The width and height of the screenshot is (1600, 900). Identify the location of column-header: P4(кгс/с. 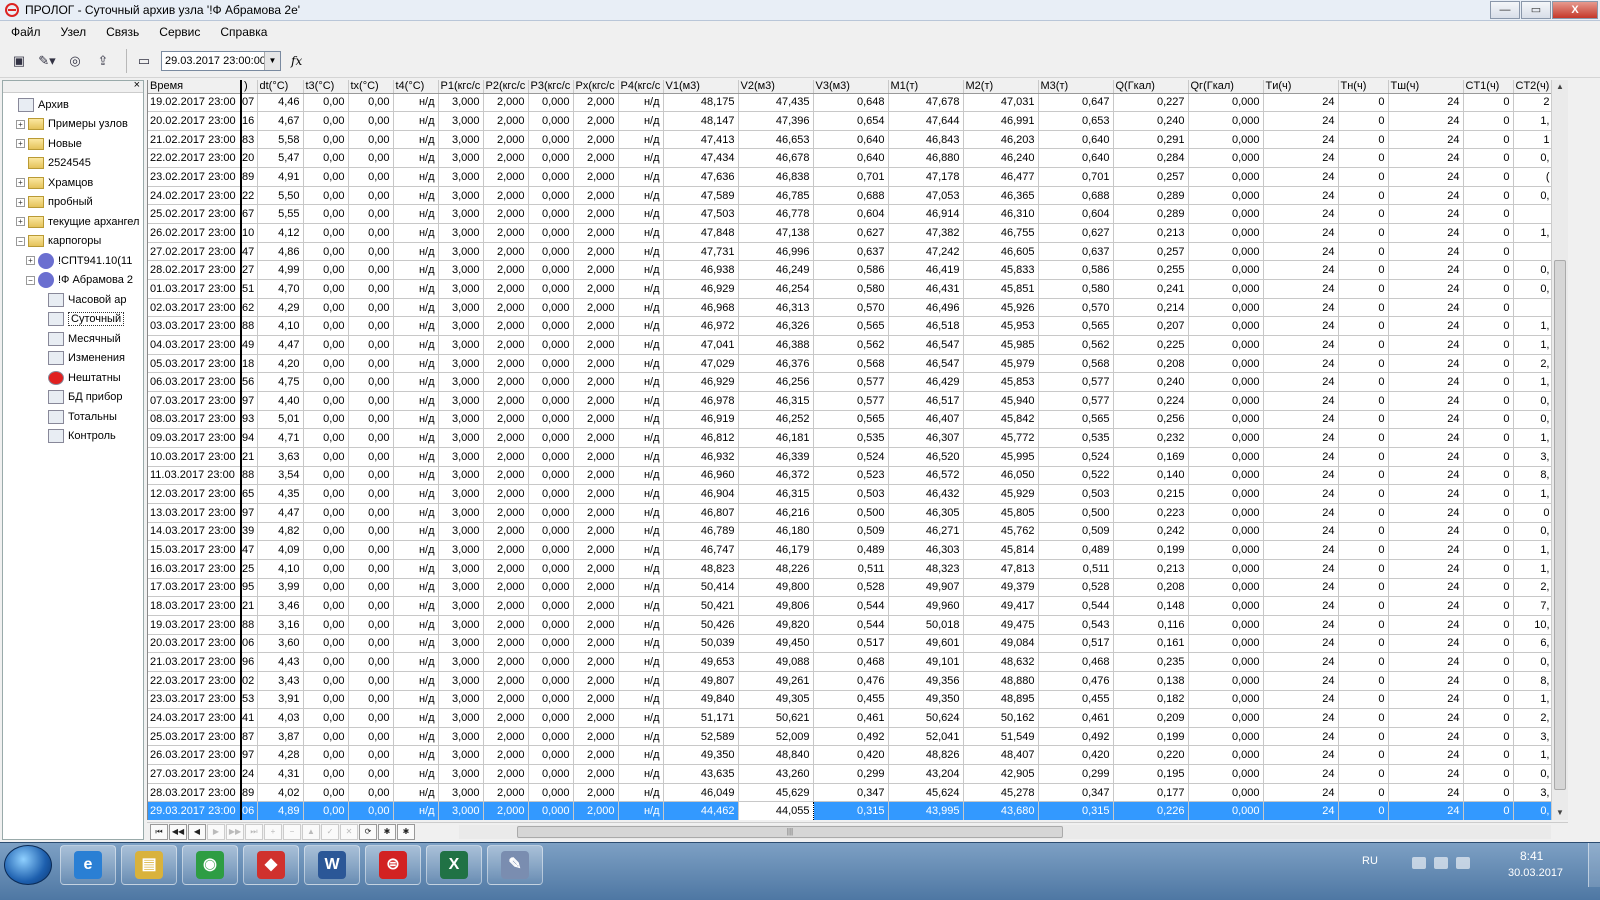
(641, 87).